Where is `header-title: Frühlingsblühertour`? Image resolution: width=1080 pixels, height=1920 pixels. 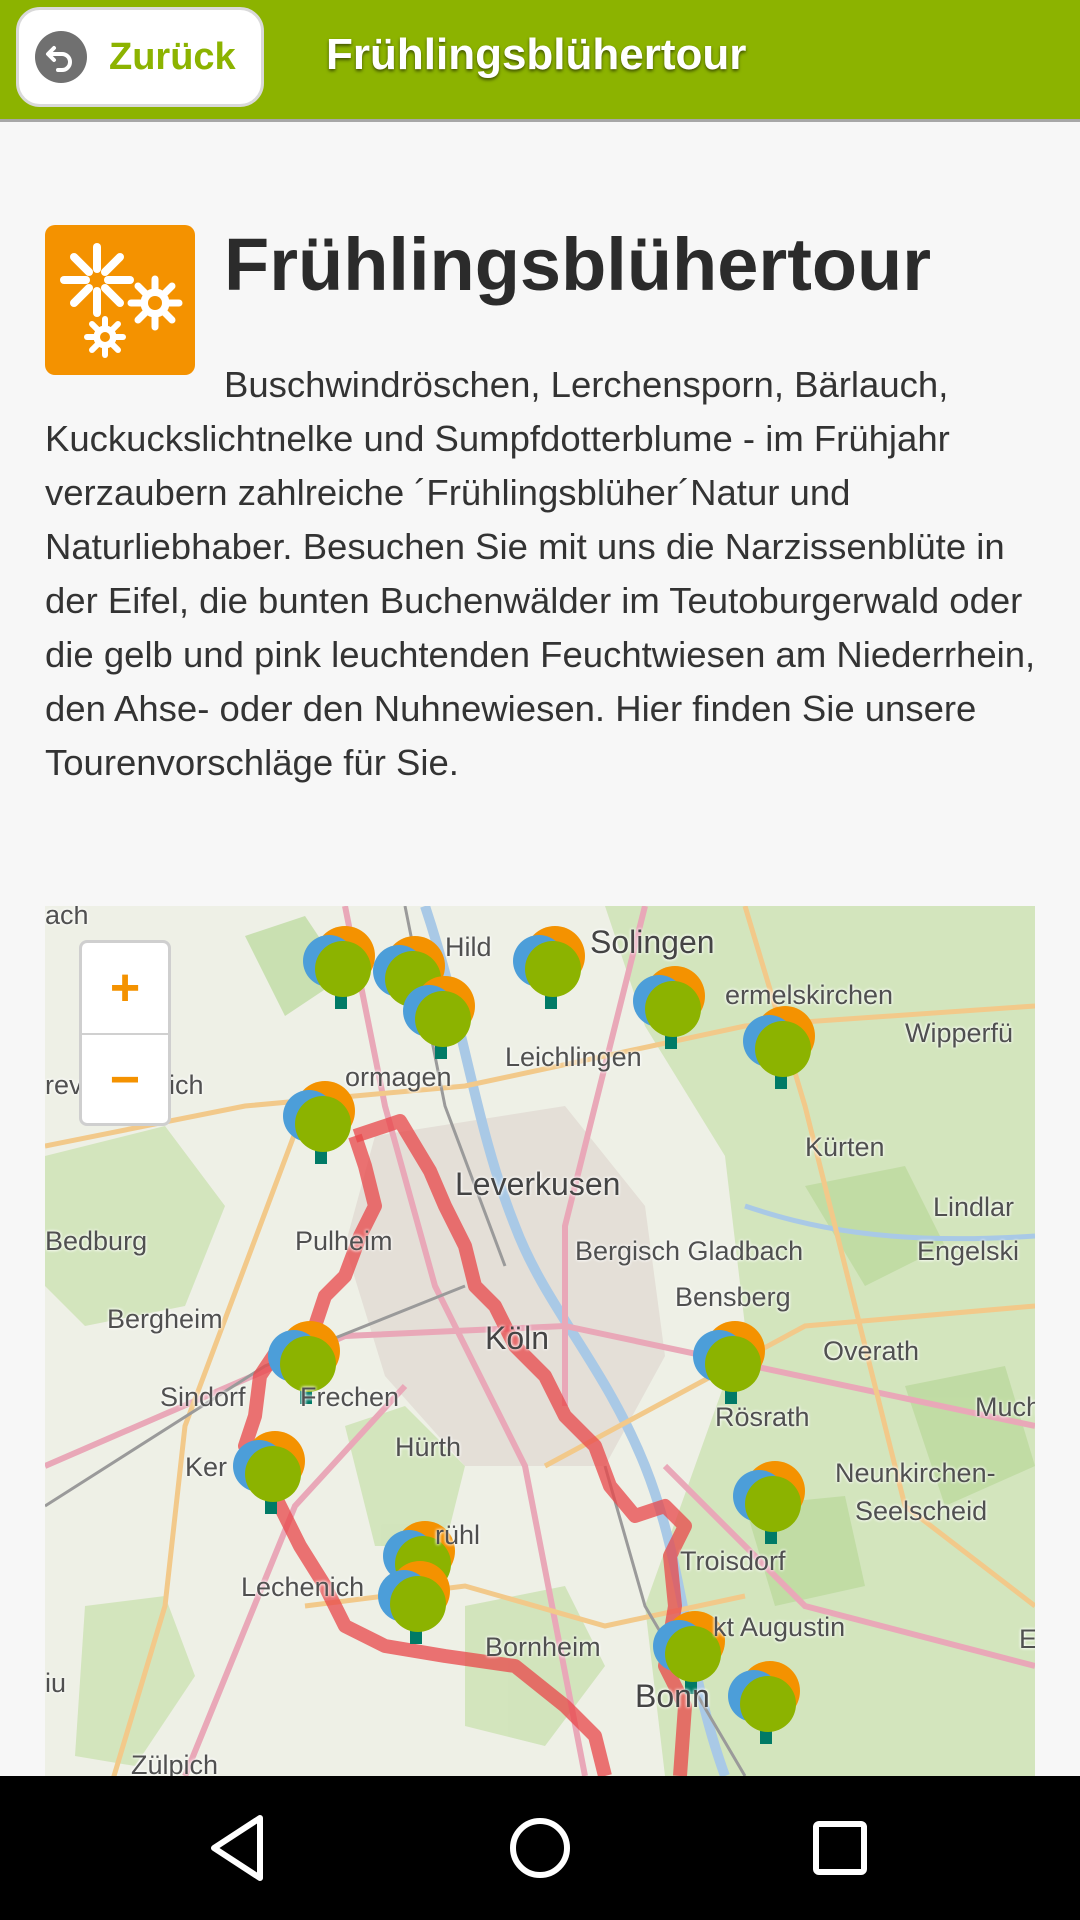
header-title: Frühlingsblühertour is located at coordinates (536, 54).